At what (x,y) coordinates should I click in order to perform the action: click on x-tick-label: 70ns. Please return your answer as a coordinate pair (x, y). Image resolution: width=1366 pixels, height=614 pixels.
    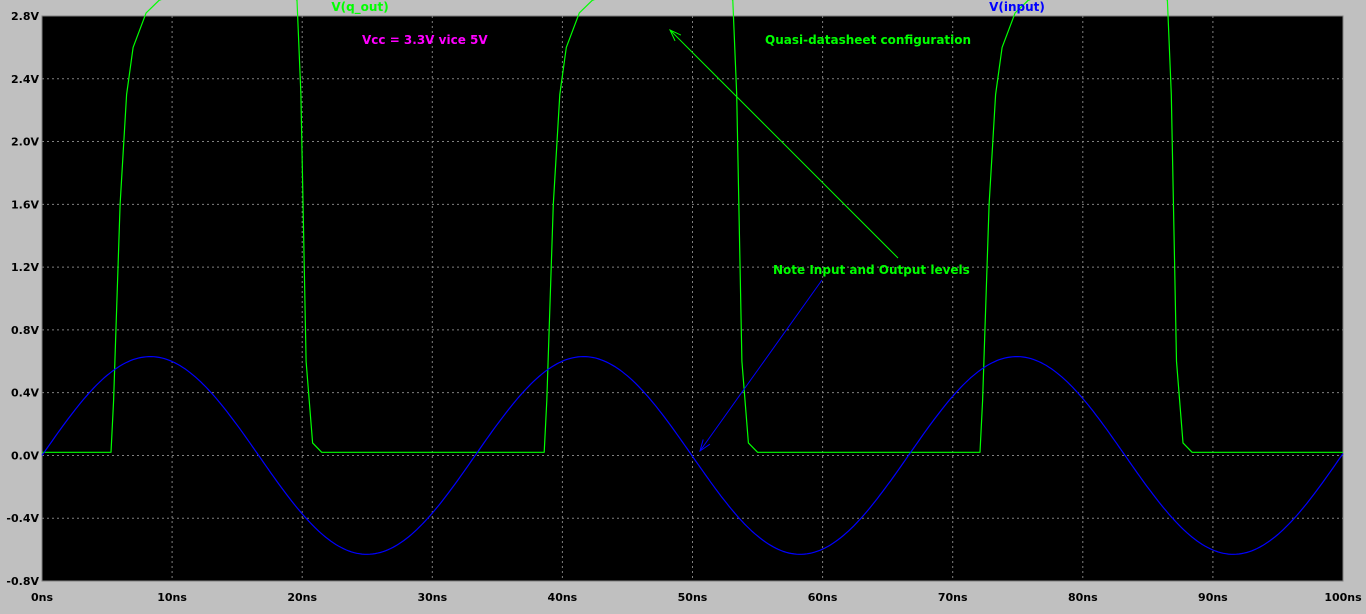
    Looking at the image, I should click on (953, 597).